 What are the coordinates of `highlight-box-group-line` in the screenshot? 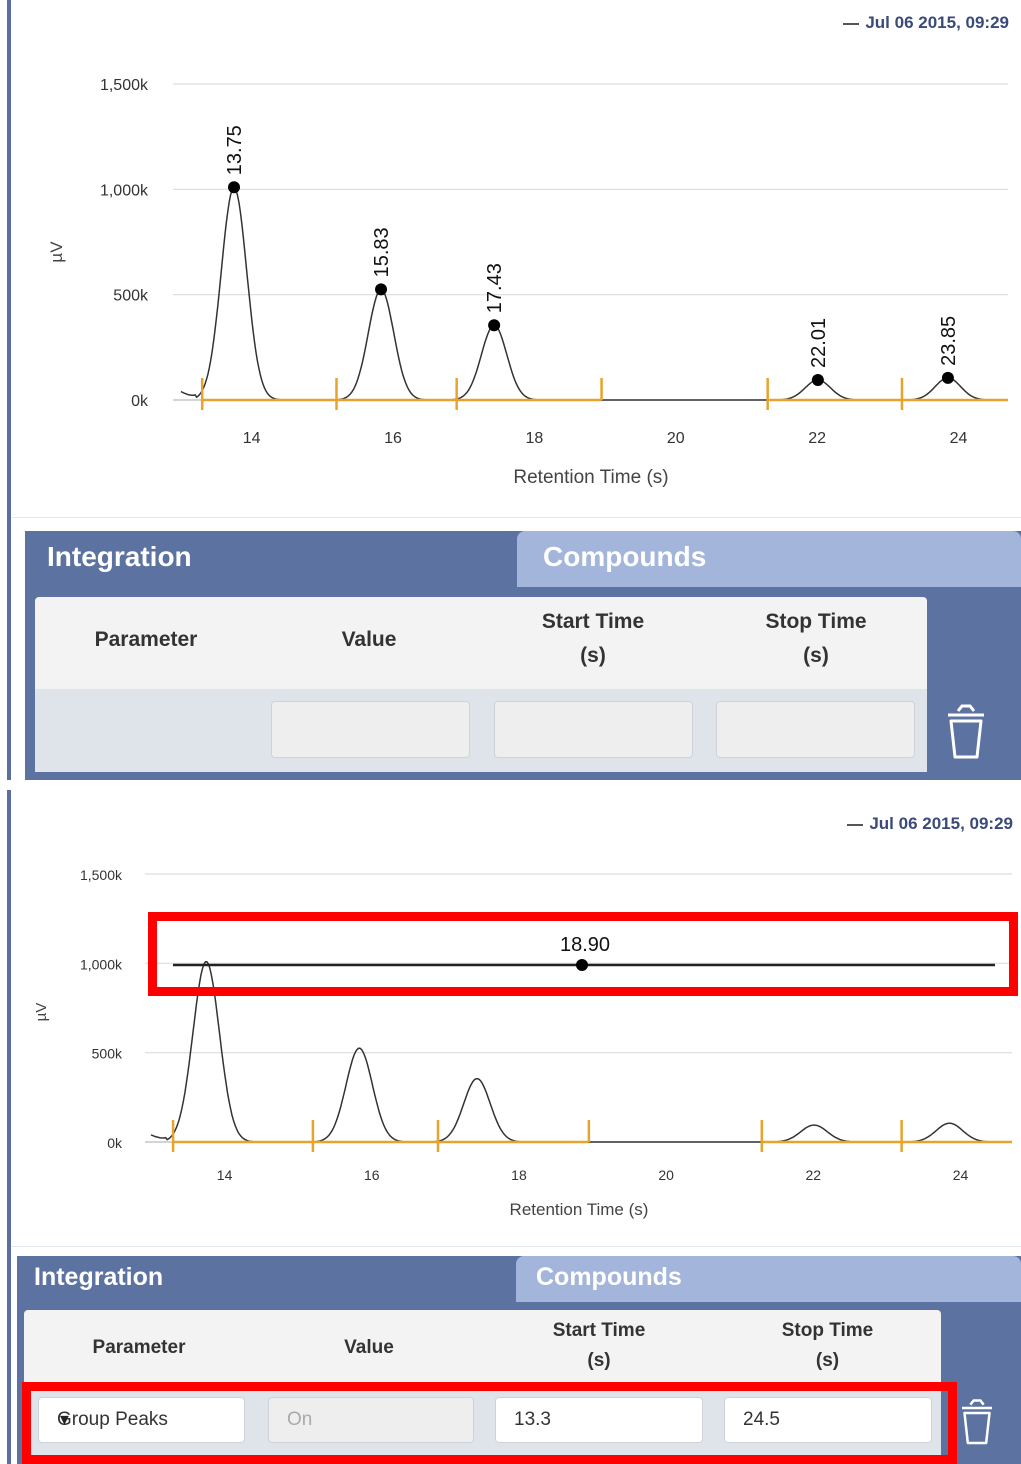 It's located at (583, 954).